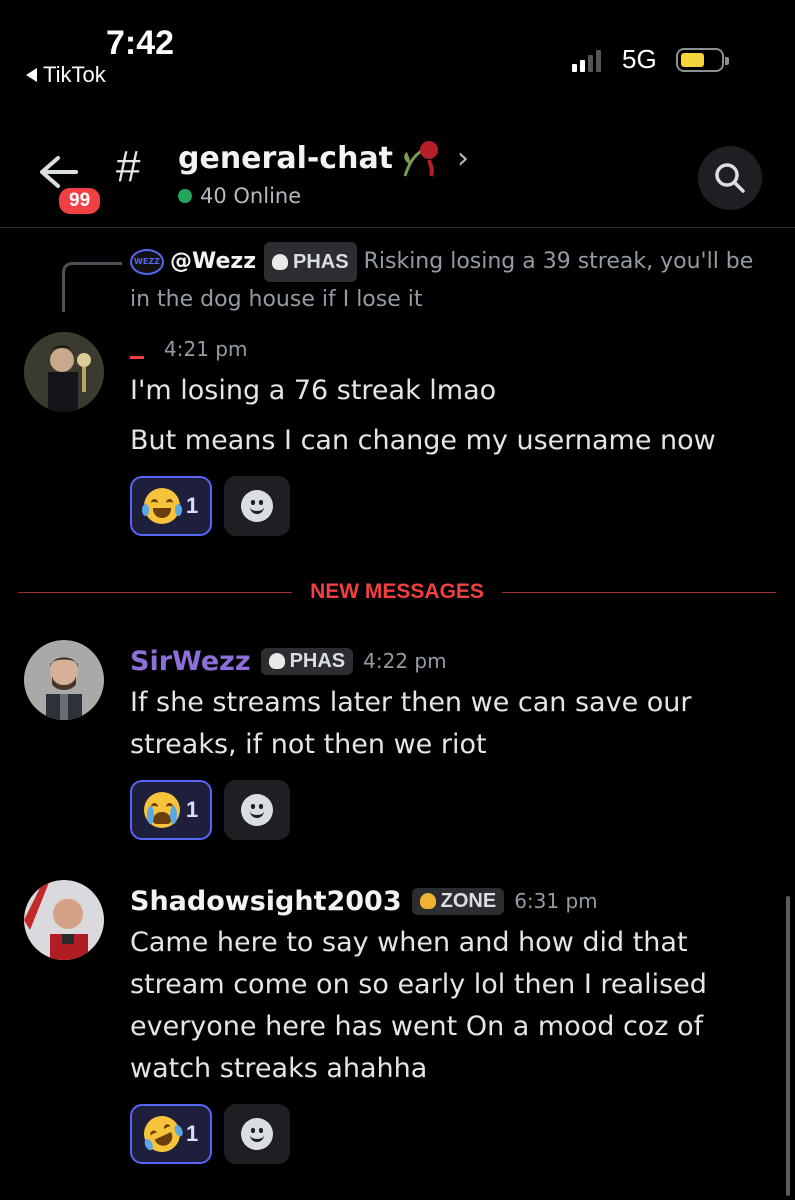 This screenshot has width=795, height=1200. Describe the element at coordinates (692, 60) in the screenshot. I see `battery-fill` at that location.